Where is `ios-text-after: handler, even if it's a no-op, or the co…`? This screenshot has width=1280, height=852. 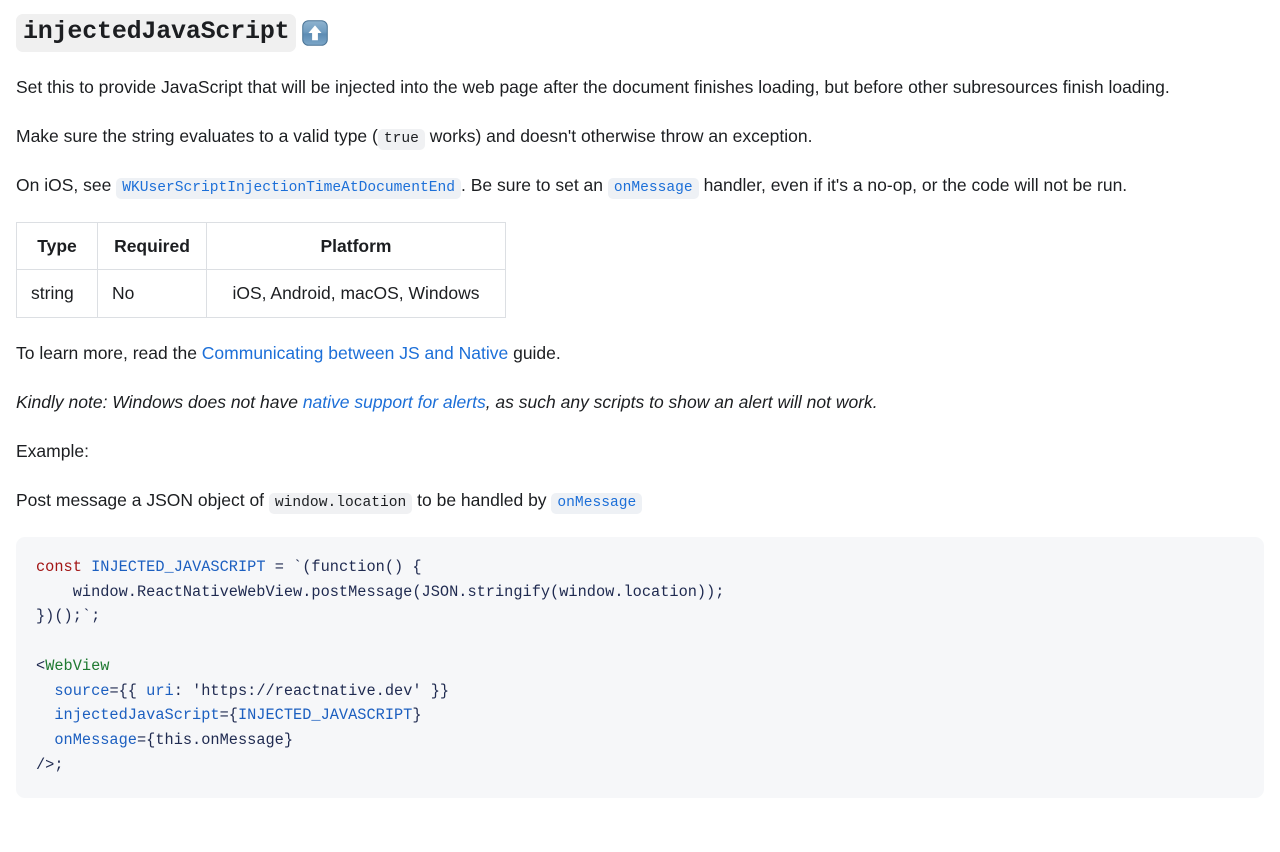 ios-text-after: handler, even if it's a no-op, or the co… is located at coordinates (913, 185).